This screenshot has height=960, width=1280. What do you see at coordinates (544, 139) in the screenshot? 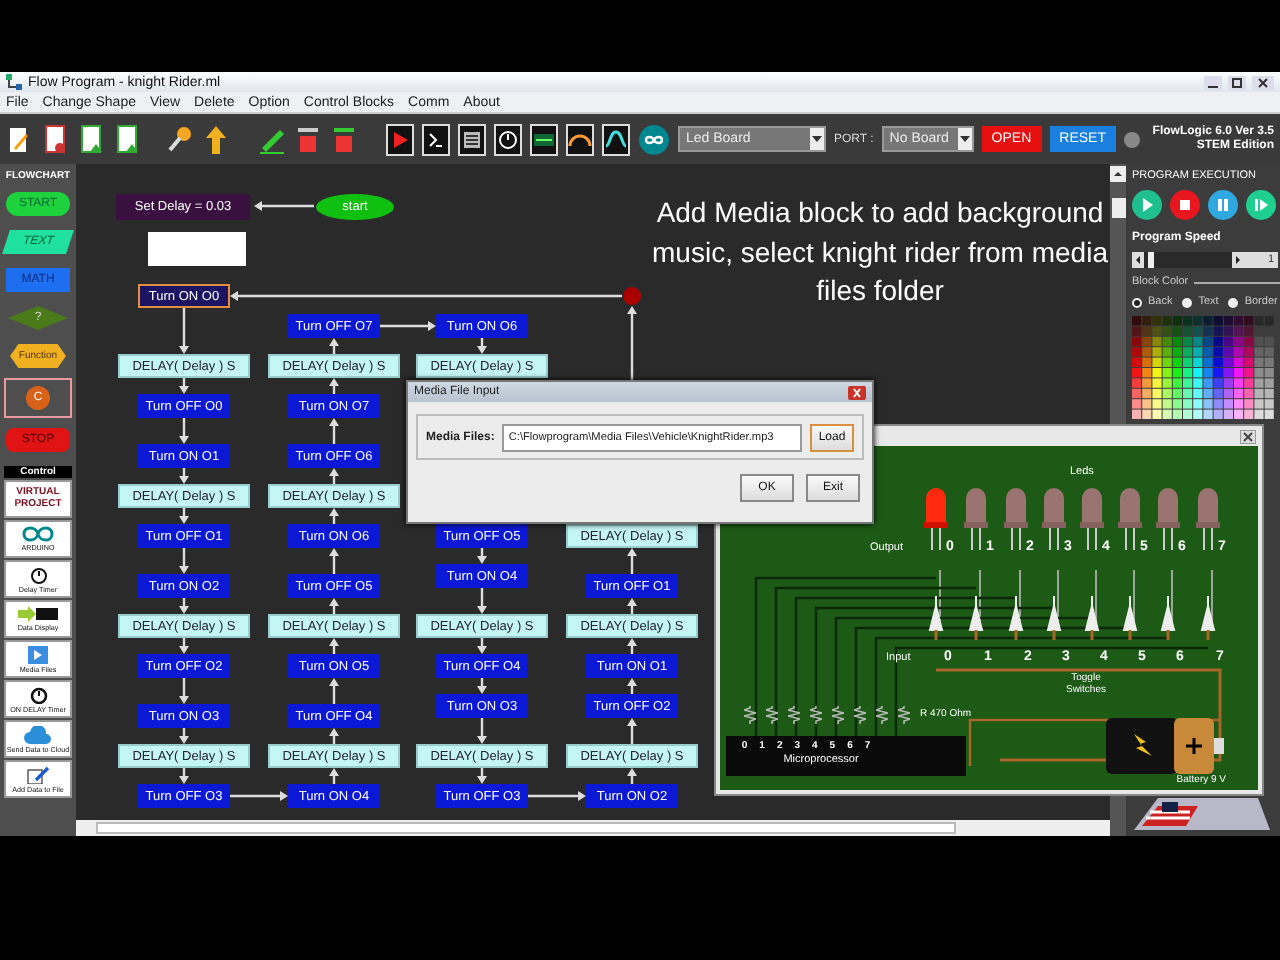
I see `display-icon` at bounding box center [544, 139].